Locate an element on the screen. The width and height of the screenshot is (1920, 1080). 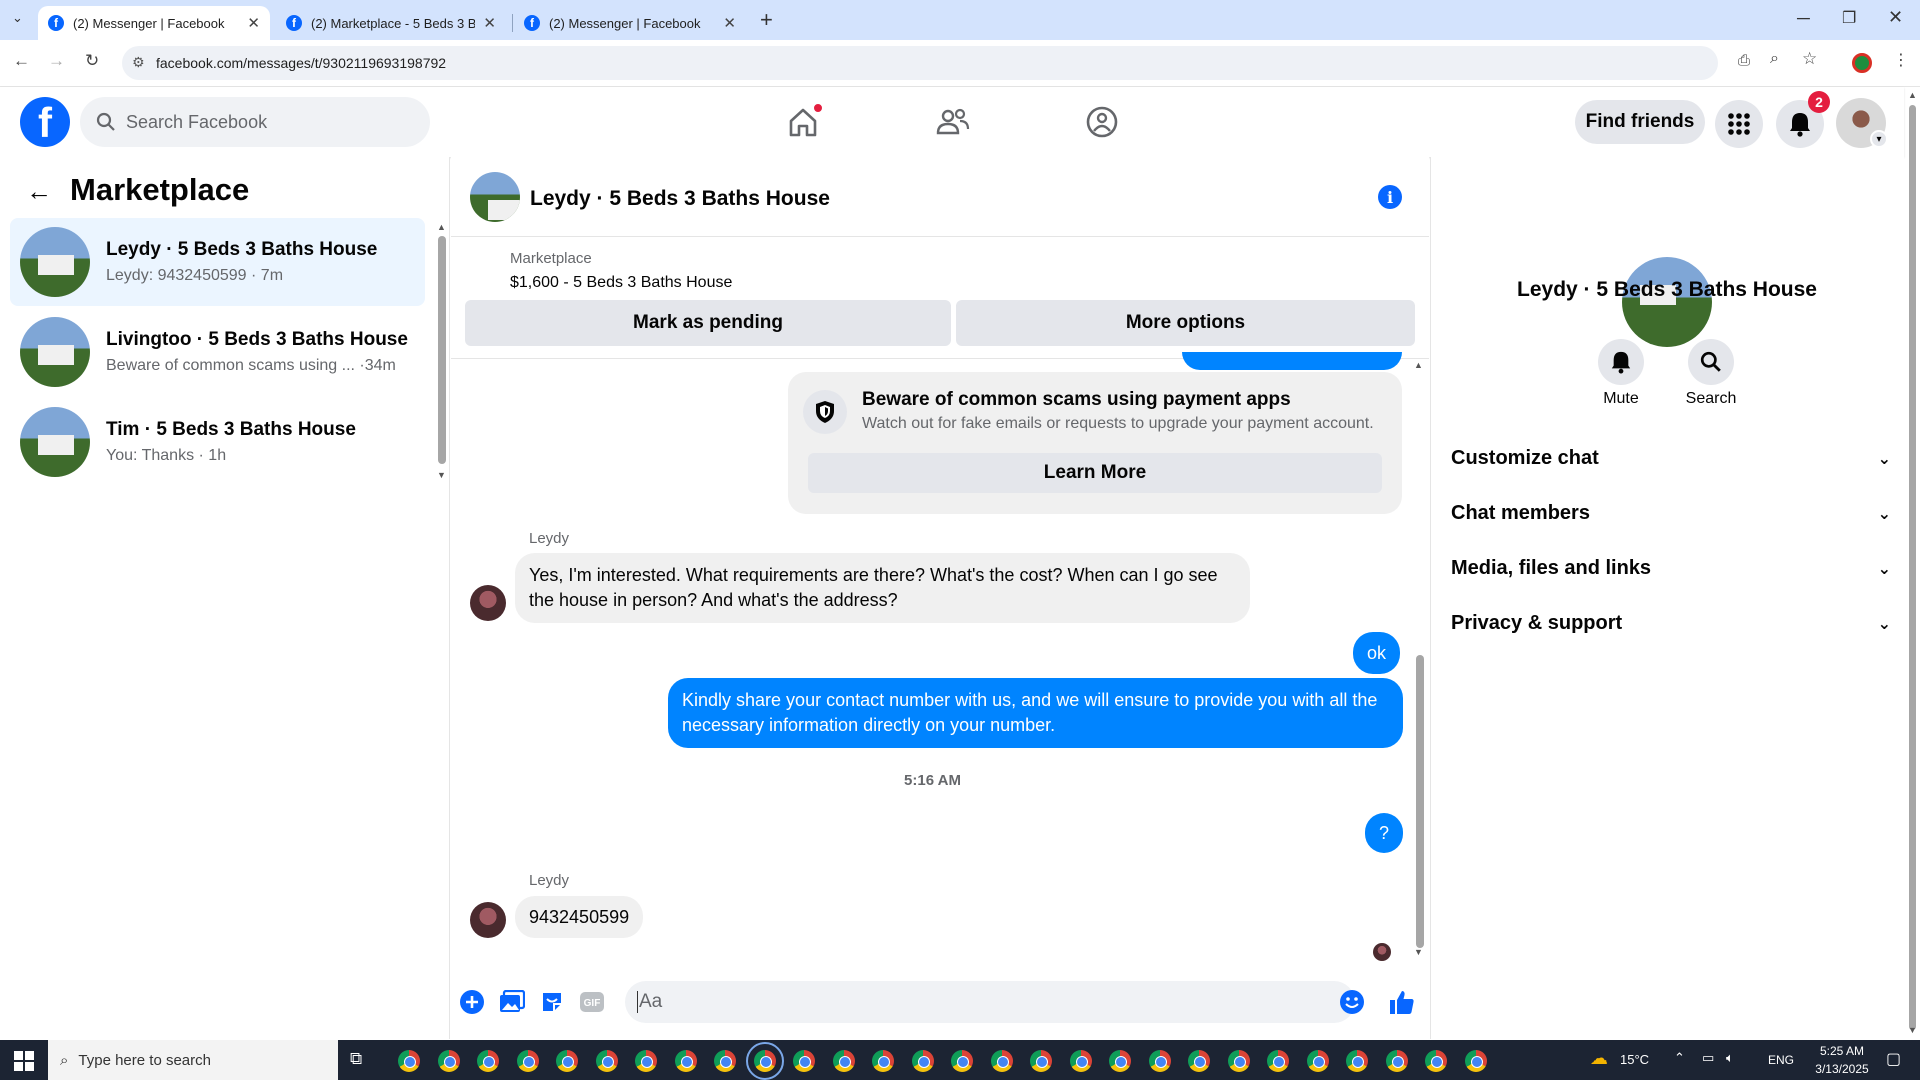
customize-chat-section: Customize chat ⌄ is located at coordinates (1671, 458).